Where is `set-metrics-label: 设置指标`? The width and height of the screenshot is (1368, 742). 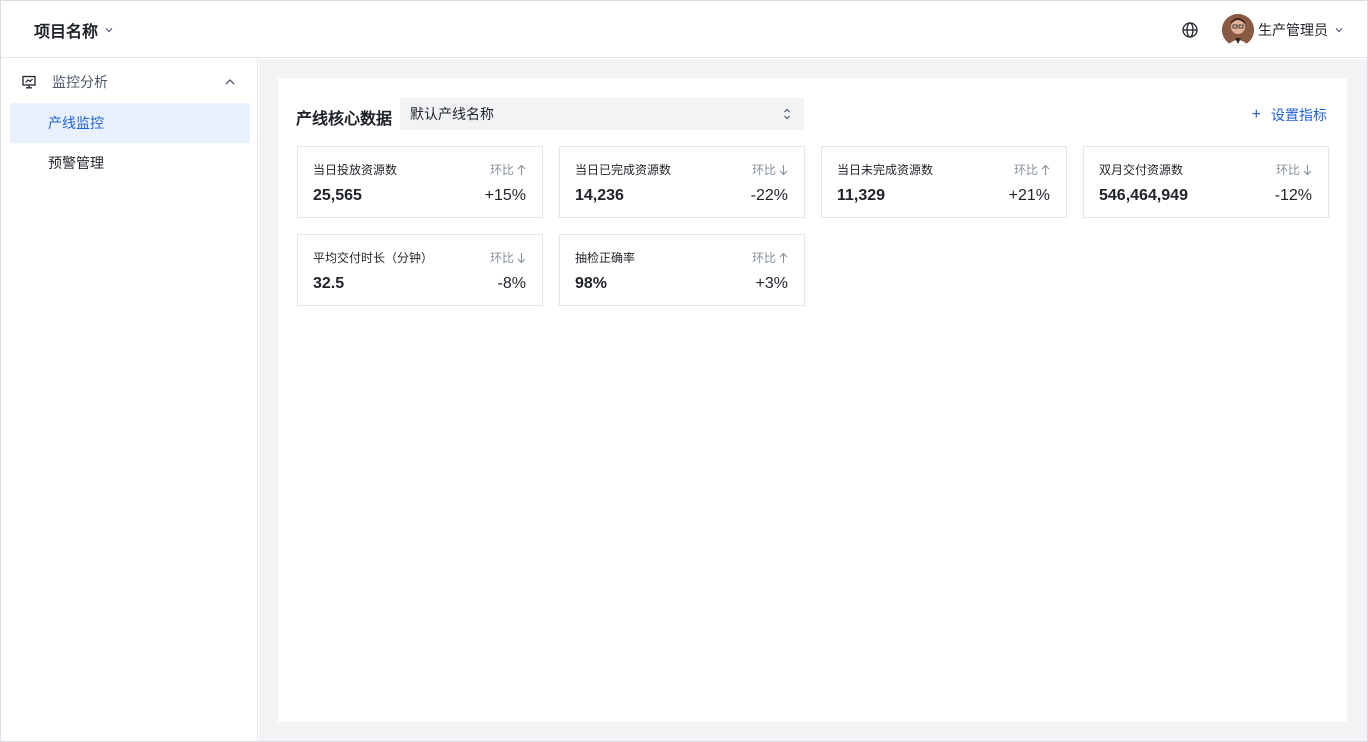 set-metrics-label: 设置指标 is located at coordinates (1299, 115).